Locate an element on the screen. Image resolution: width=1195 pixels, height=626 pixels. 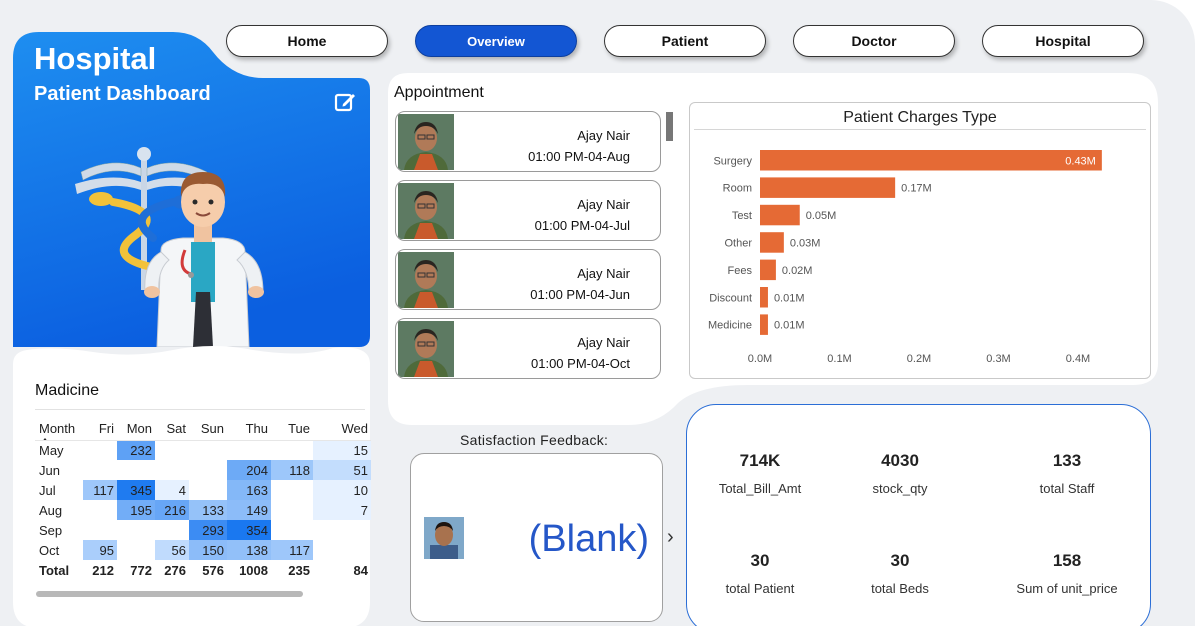
matrix-cell: 4 is located at coordinates (172, 490).